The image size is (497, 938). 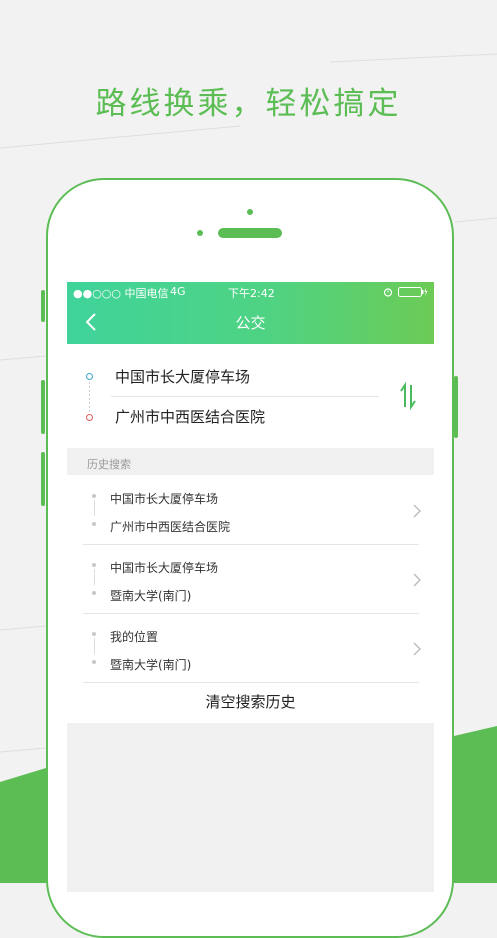 I want to click on history-from: 我的位置, so click(x=134, y=637).